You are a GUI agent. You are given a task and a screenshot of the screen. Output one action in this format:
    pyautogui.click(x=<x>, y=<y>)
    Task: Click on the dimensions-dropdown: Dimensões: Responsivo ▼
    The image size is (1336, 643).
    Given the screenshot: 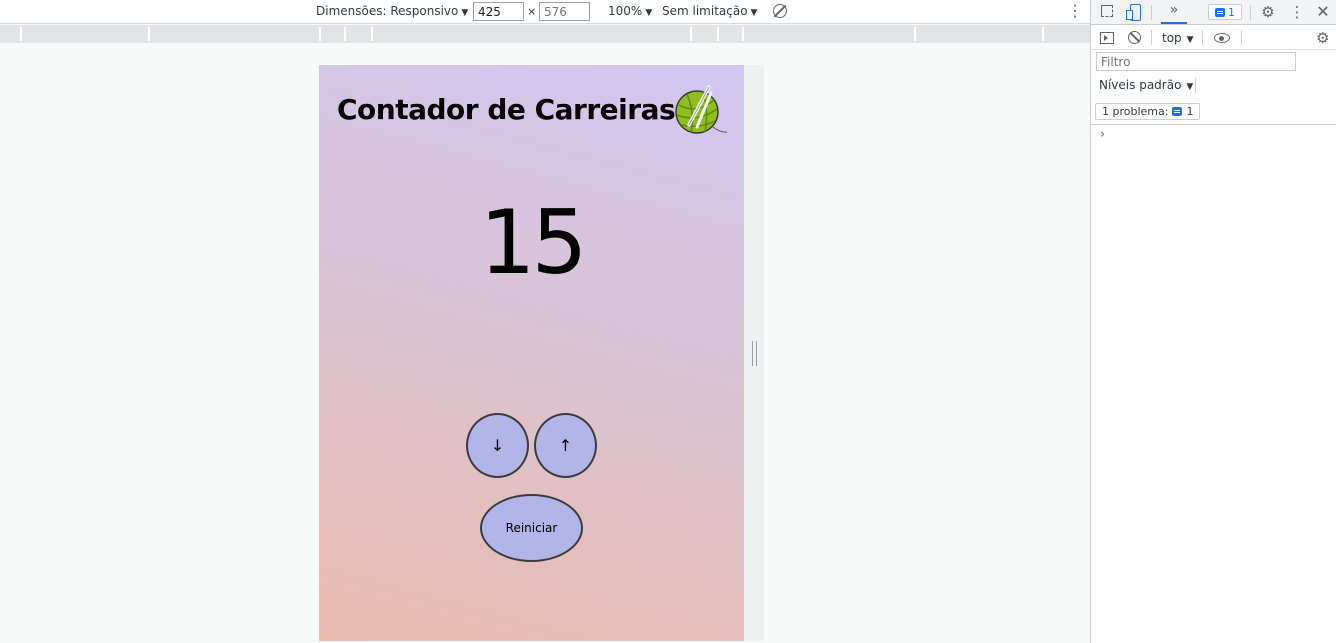 What is the action you would take?
    pyautogui.click(x=392, y=11)
    